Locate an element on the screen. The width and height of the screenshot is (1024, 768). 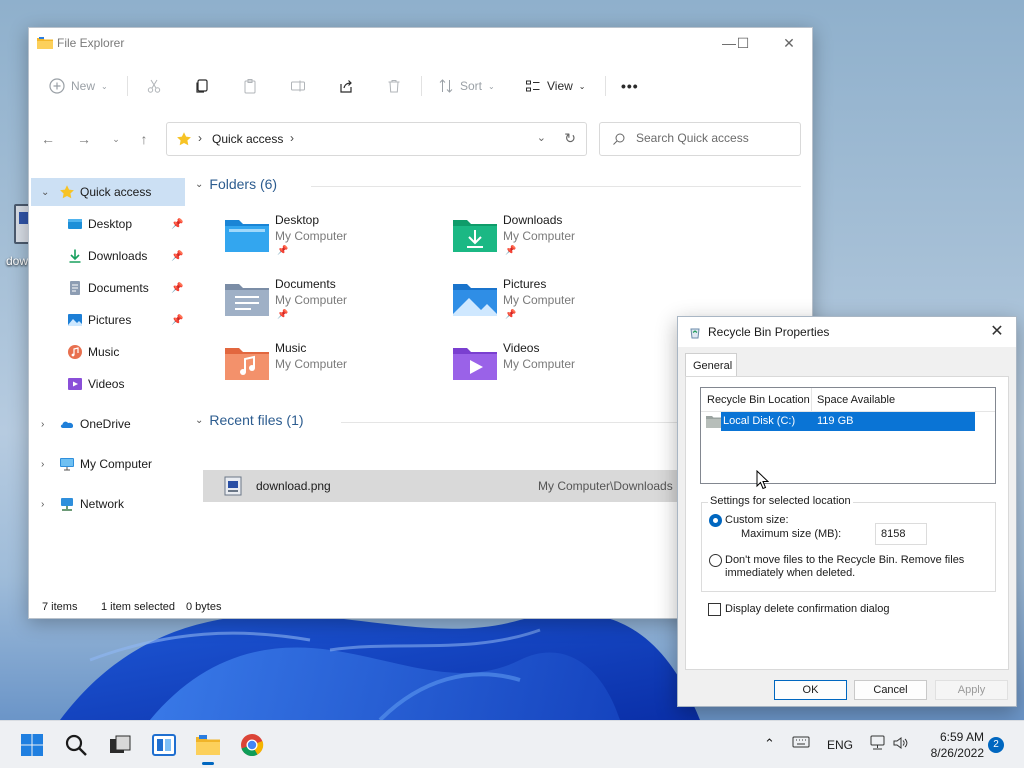
location-row-selected: Local Disk (C:) 119 GB is located at coordinates (848, 421).